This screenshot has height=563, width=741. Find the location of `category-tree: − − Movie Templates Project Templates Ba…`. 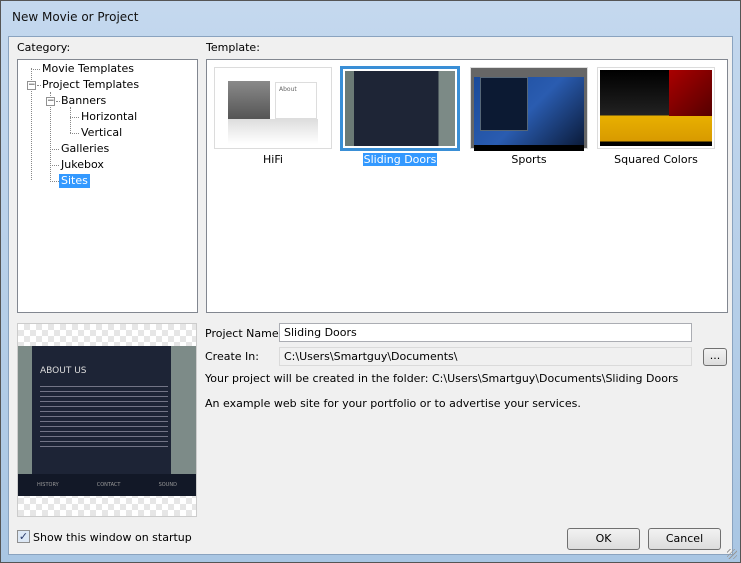

category-tree: − − Movie Templates Project Templates Ba… is located at coordinates (107, 186).